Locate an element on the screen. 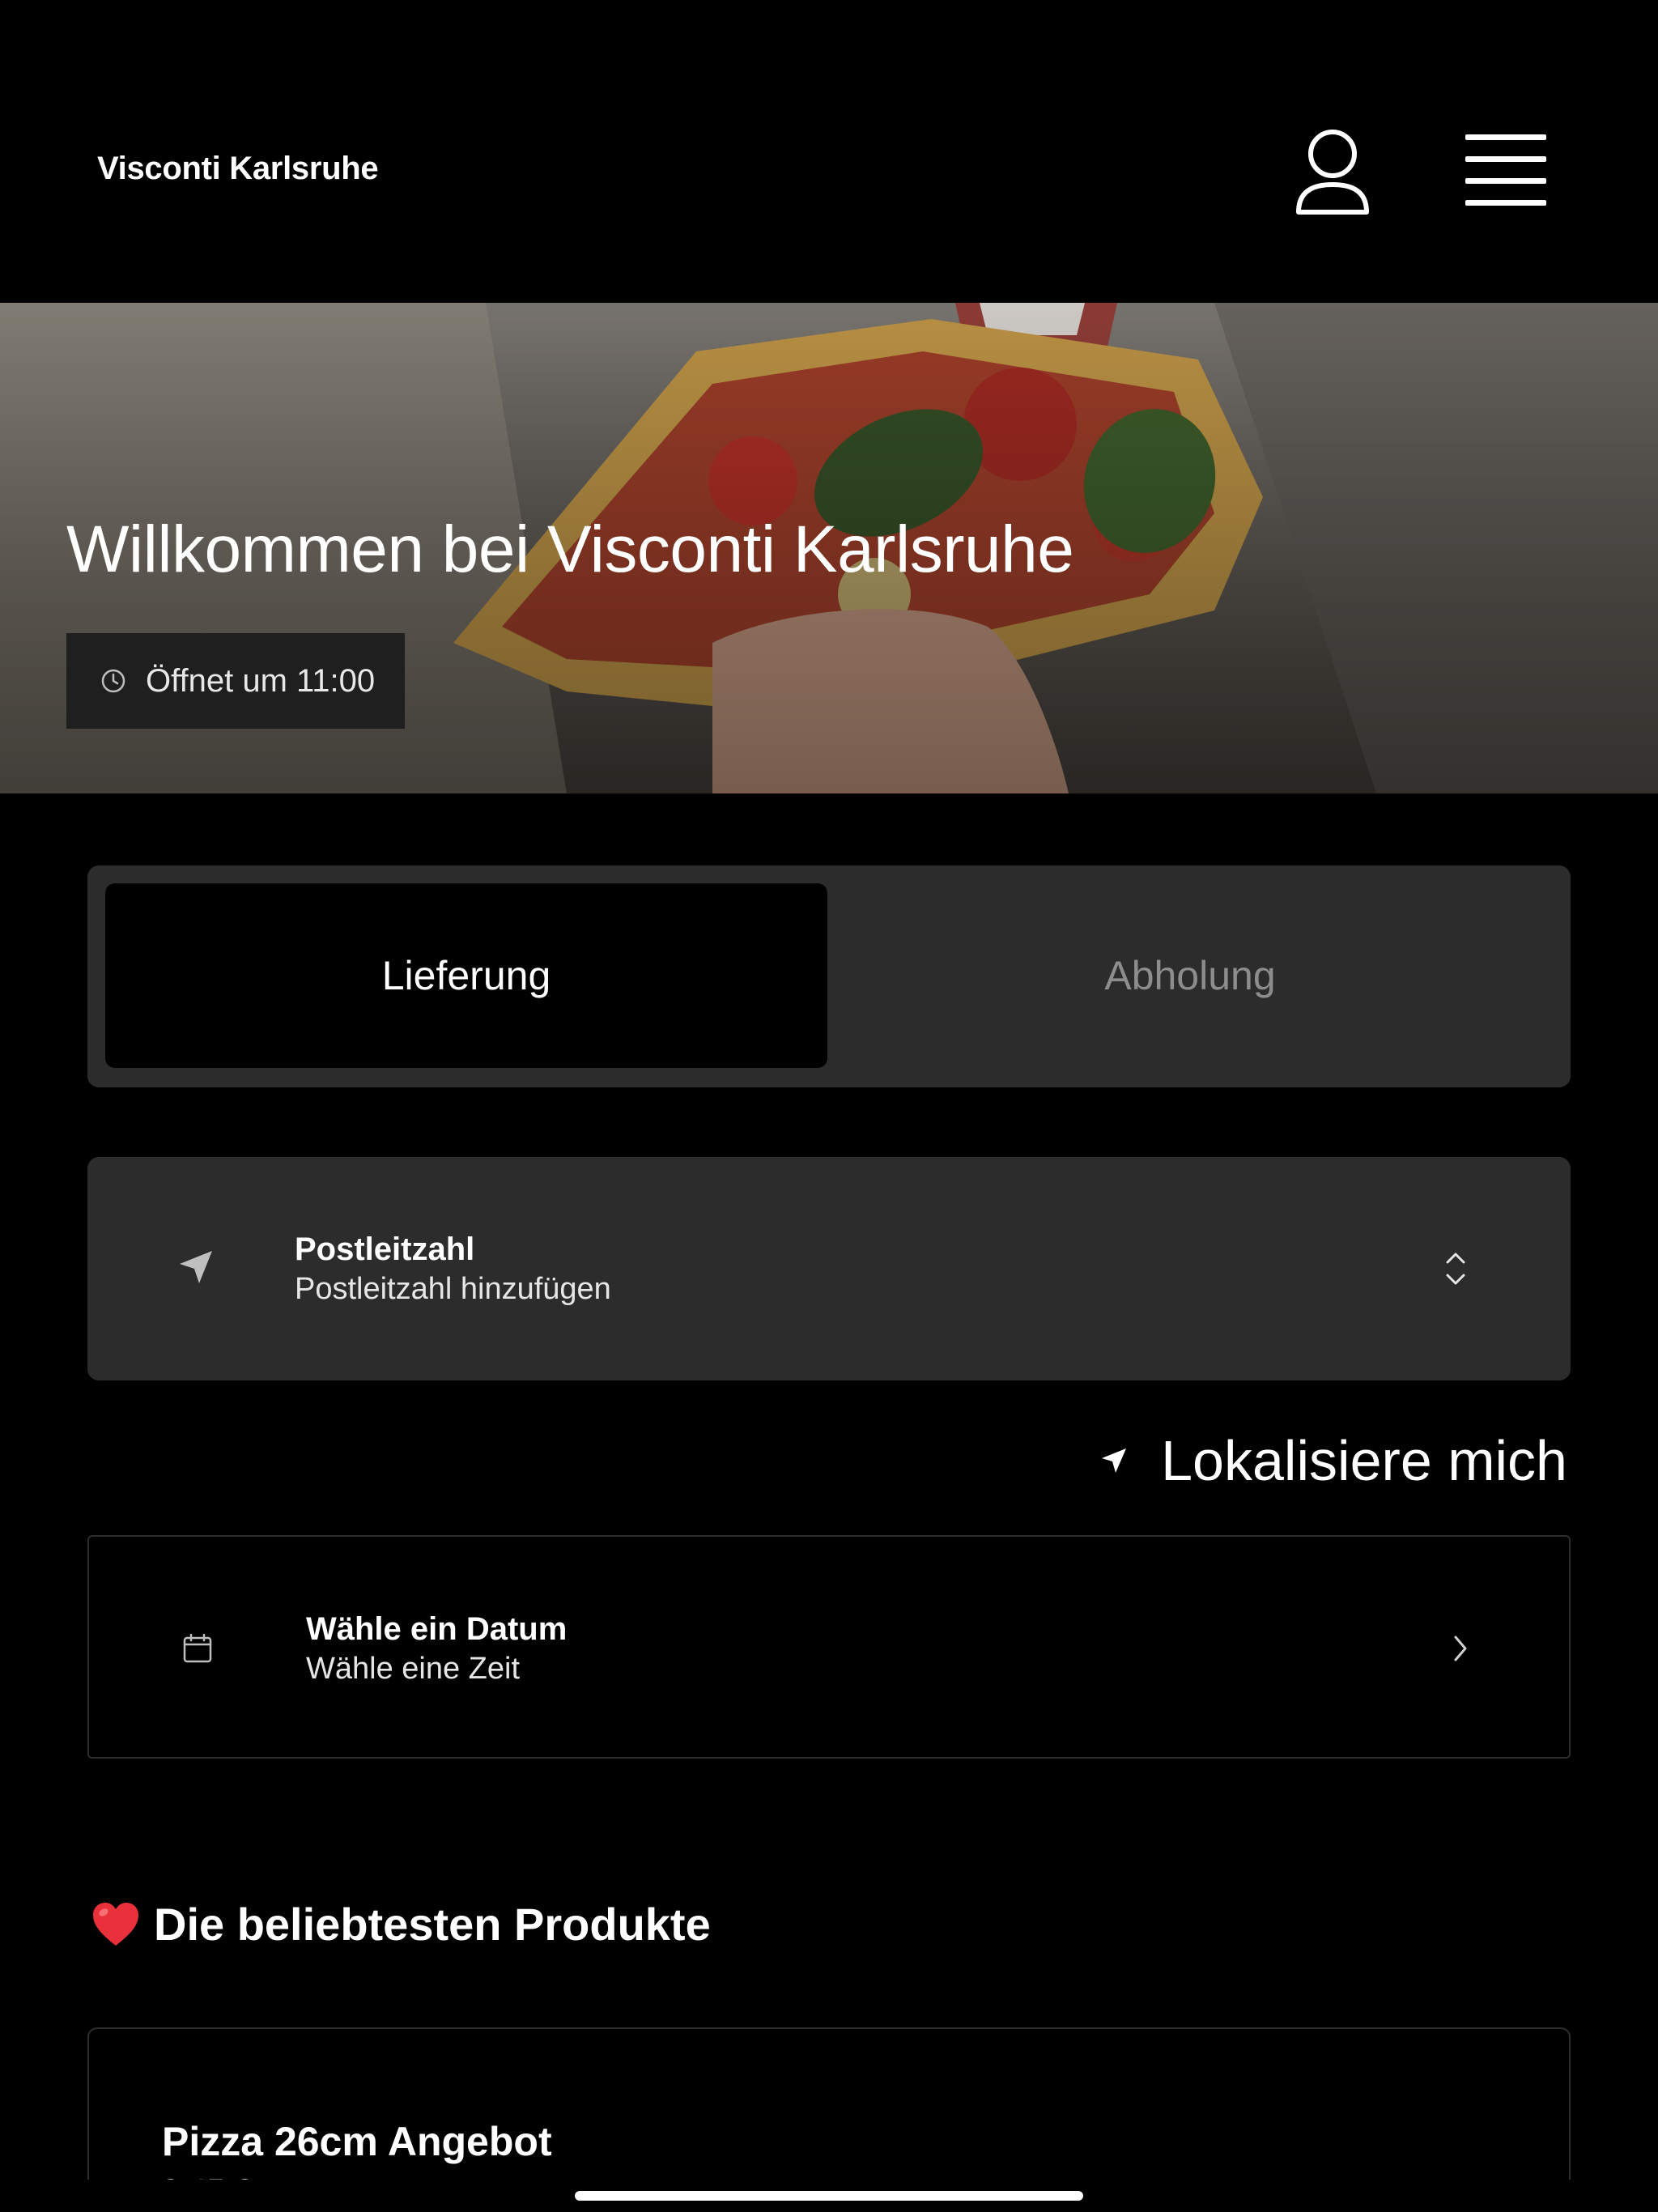  chevron-right-icon is located at coordinates (1460, 1649).